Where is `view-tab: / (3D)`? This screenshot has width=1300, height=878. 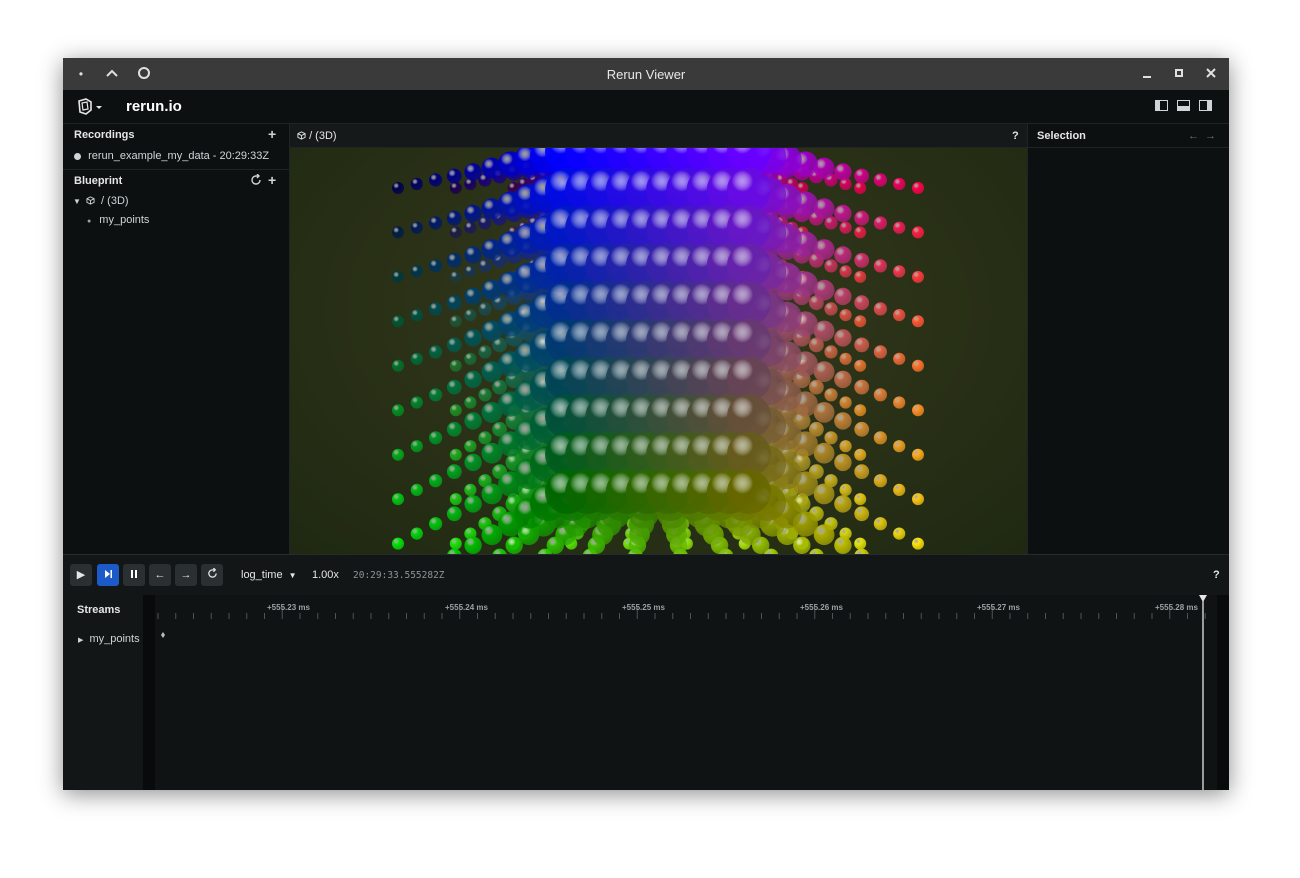 view-tab: / (3D) is located at coordinates (317, 136).